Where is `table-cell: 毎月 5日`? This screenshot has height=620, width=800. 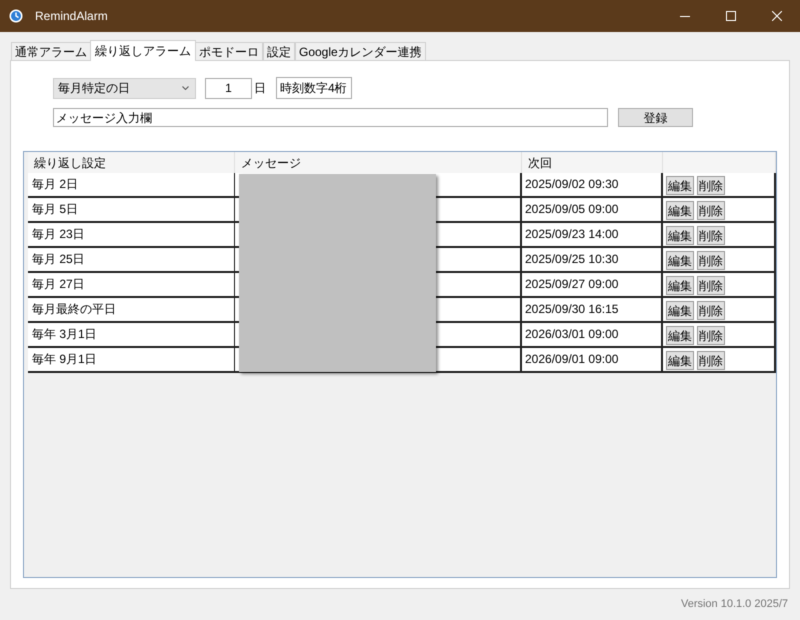 table-cell: 毎月 5日 is located at coordinates (131, 209).